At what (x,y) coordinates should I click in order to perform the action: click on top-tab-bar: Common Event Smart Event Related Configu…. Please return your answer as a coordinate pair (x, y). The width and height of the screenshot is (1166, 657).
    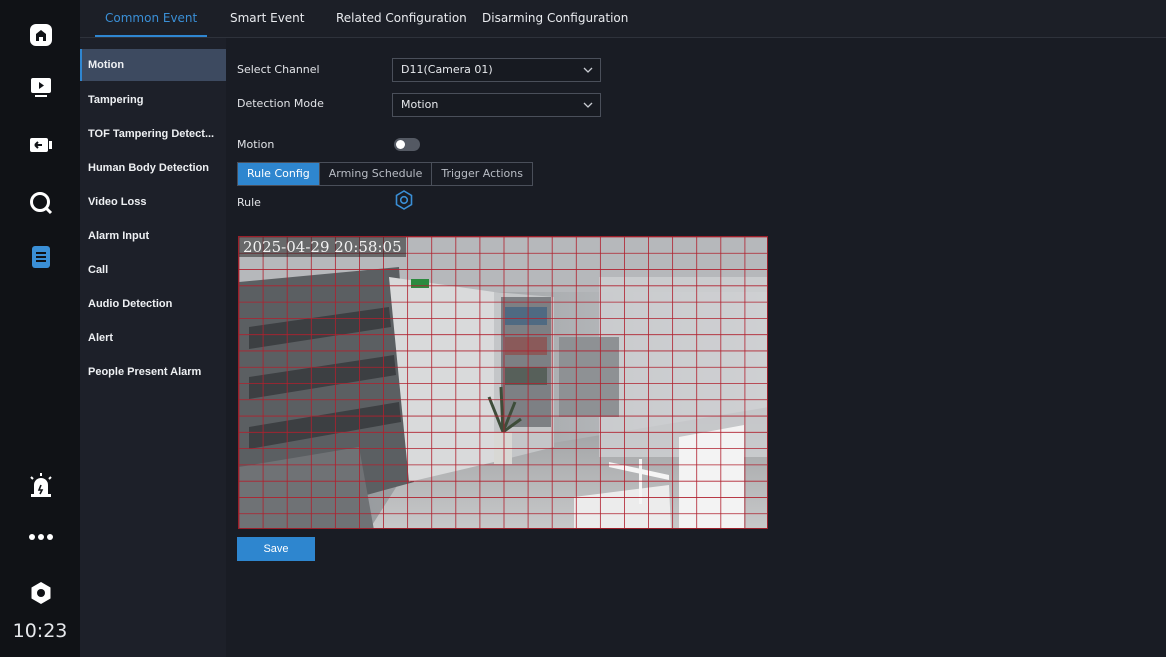
    Looking at the image, I should click on (623, 19).